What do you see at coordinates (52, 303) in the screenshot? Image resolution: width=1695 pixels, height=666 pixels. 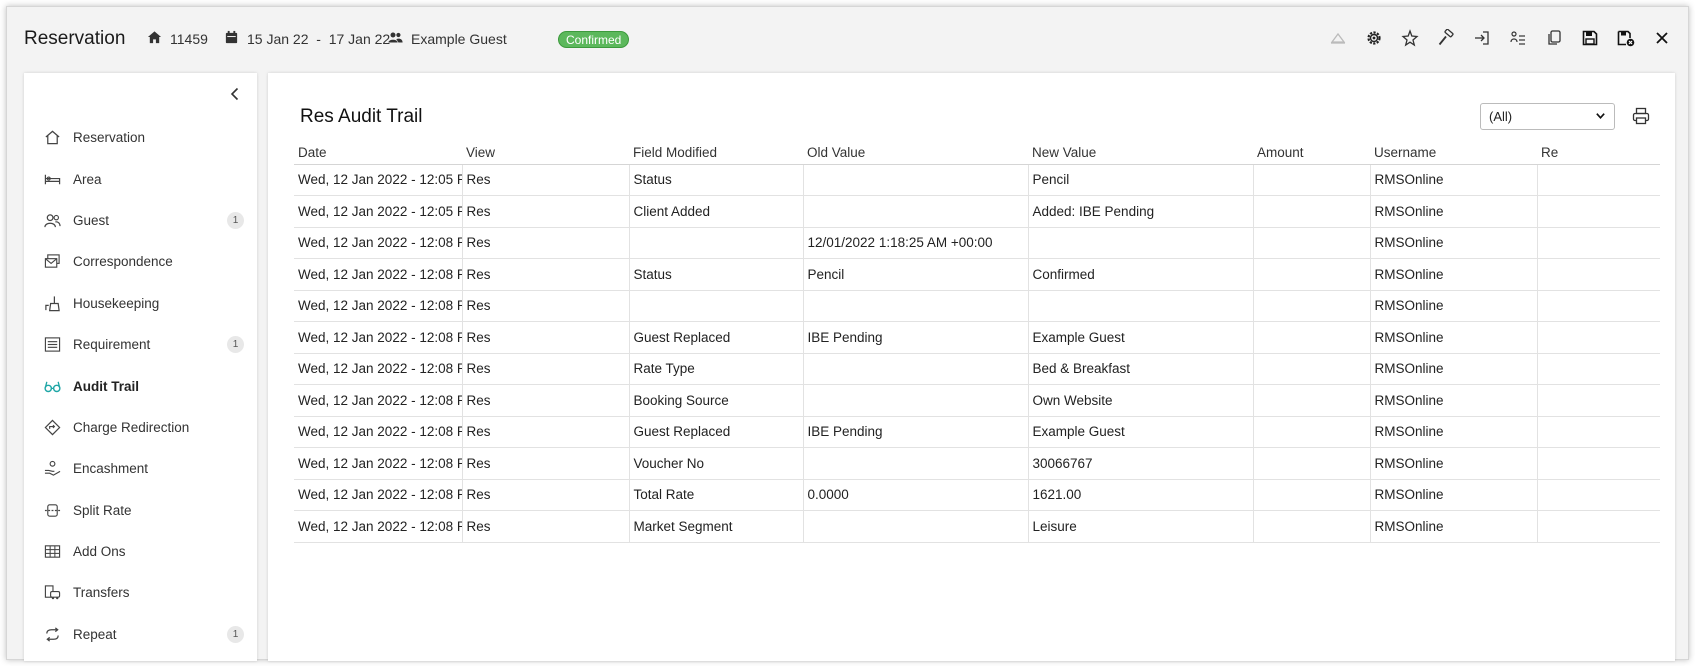 I see `broom-icon` at bounding box center [52, 303].